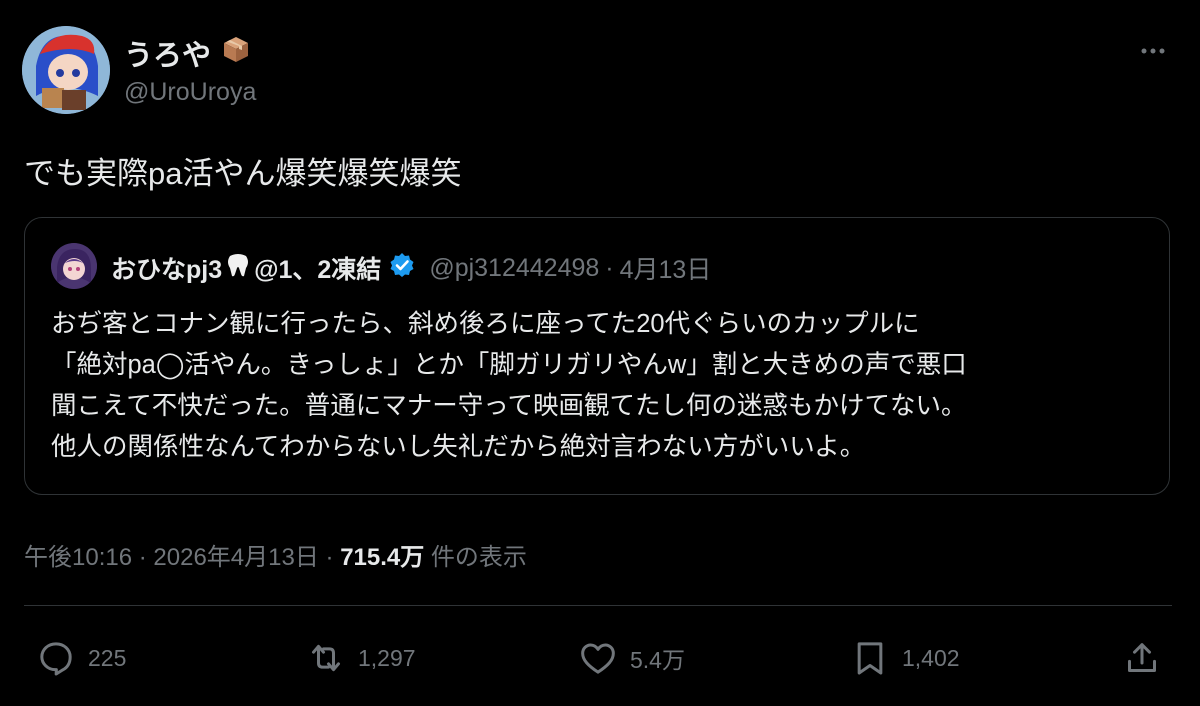  I want to click on share-icon, so click(1142, 657).